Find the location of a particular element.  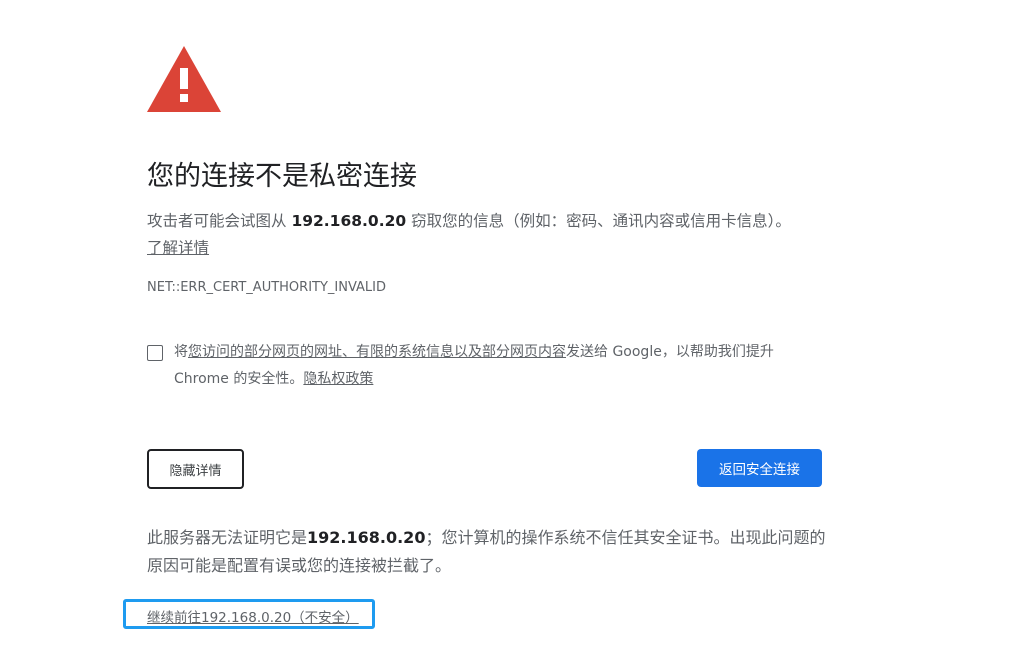

proceed-link-highlight: 继续前往192.168.0.20（不安全） is located at coordinates (249, 614).